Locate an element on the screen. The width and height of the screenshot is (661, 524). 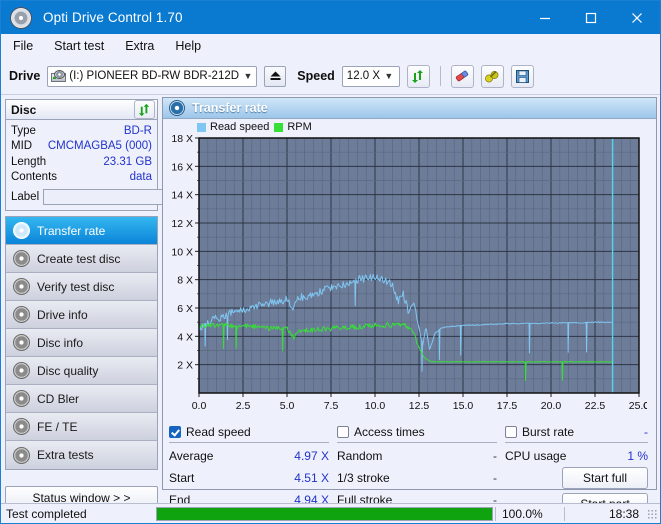
sidebar-item-disc-quality: Disc quality is located at coordinates (81, 371).